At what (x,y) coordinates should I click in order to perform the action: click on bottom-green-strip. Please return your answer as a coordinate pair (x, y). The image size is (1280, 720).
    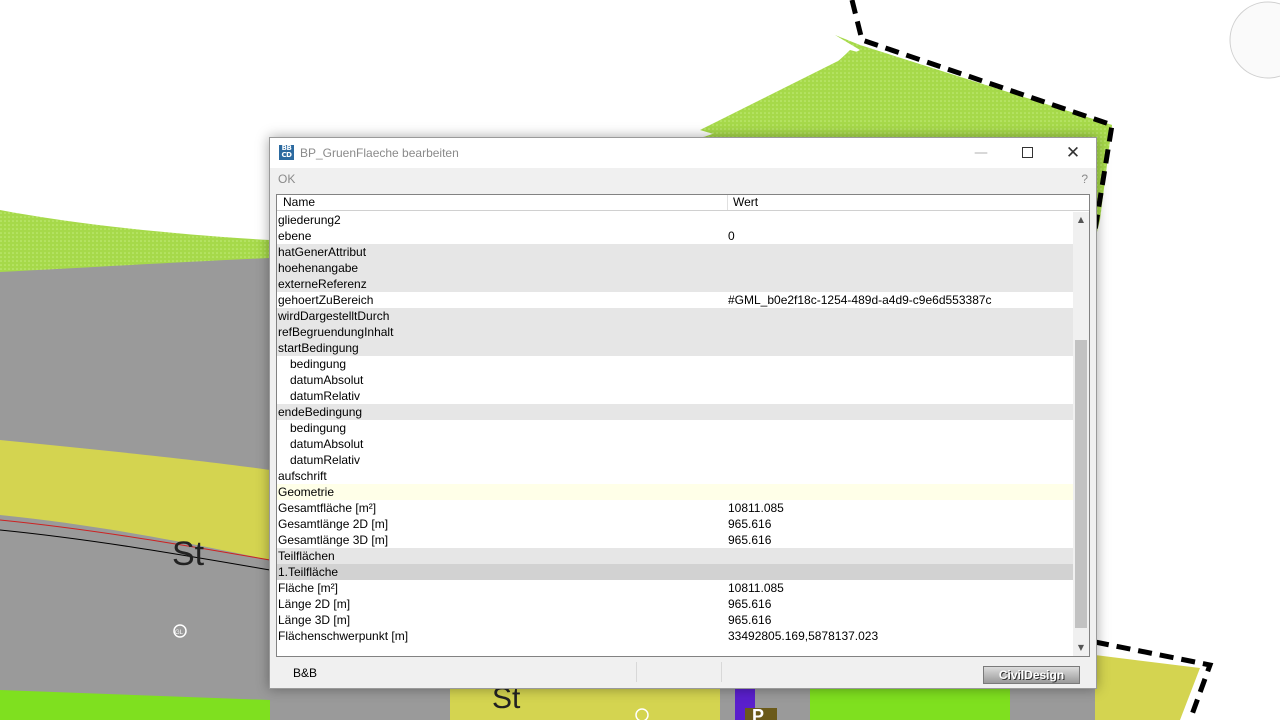
    Looking at the image, I should click on (910, 703).